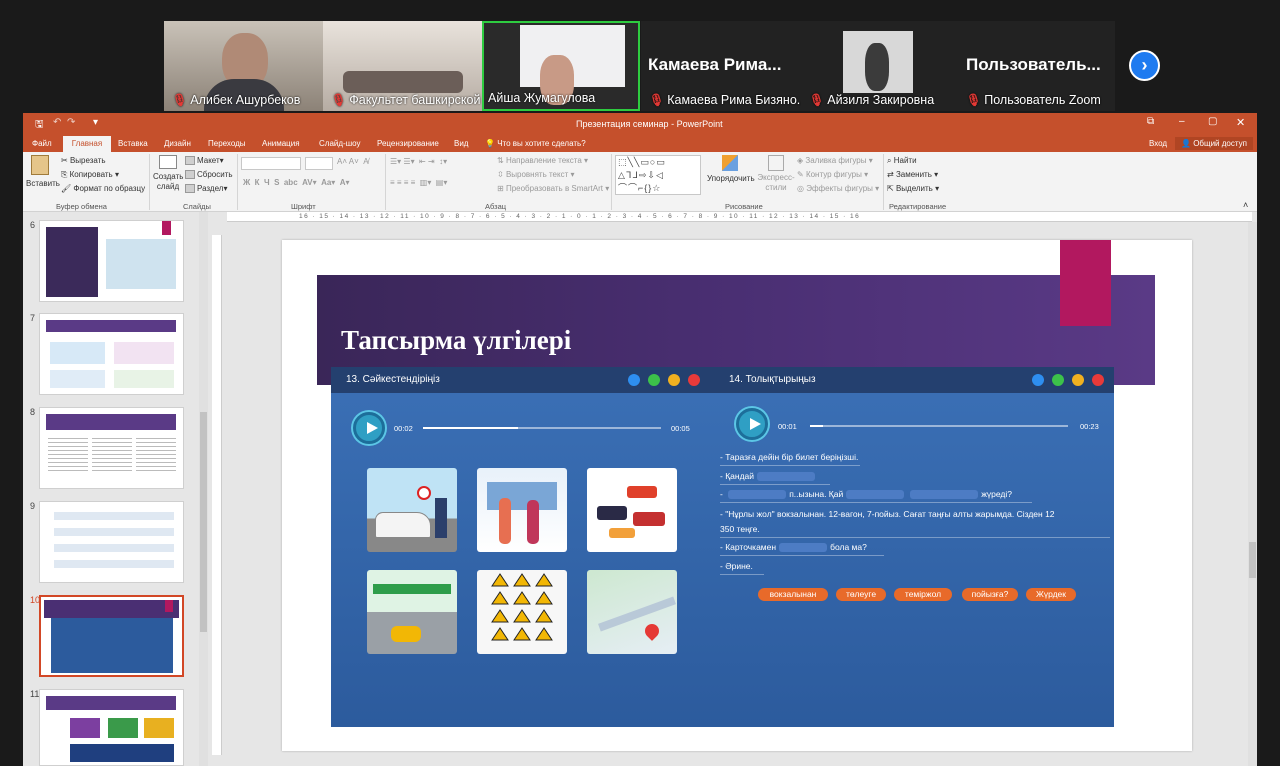 Image resolution: width=1280 pixels, height=766 pixels. What do you see at coordinates (883, 182) in the screenshot?
I see `divider` at bounding box center [883, 182].